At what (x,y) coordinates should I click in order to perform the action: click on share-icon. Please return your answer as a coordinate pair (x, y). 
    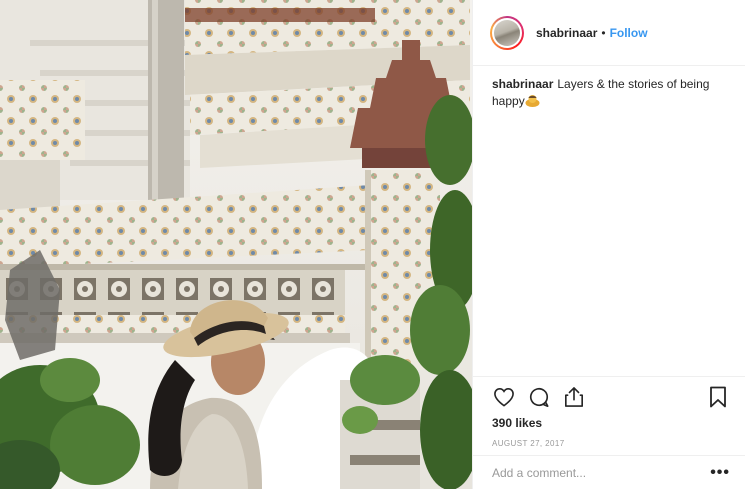
    Looking at the image, I should click on (574, 397).